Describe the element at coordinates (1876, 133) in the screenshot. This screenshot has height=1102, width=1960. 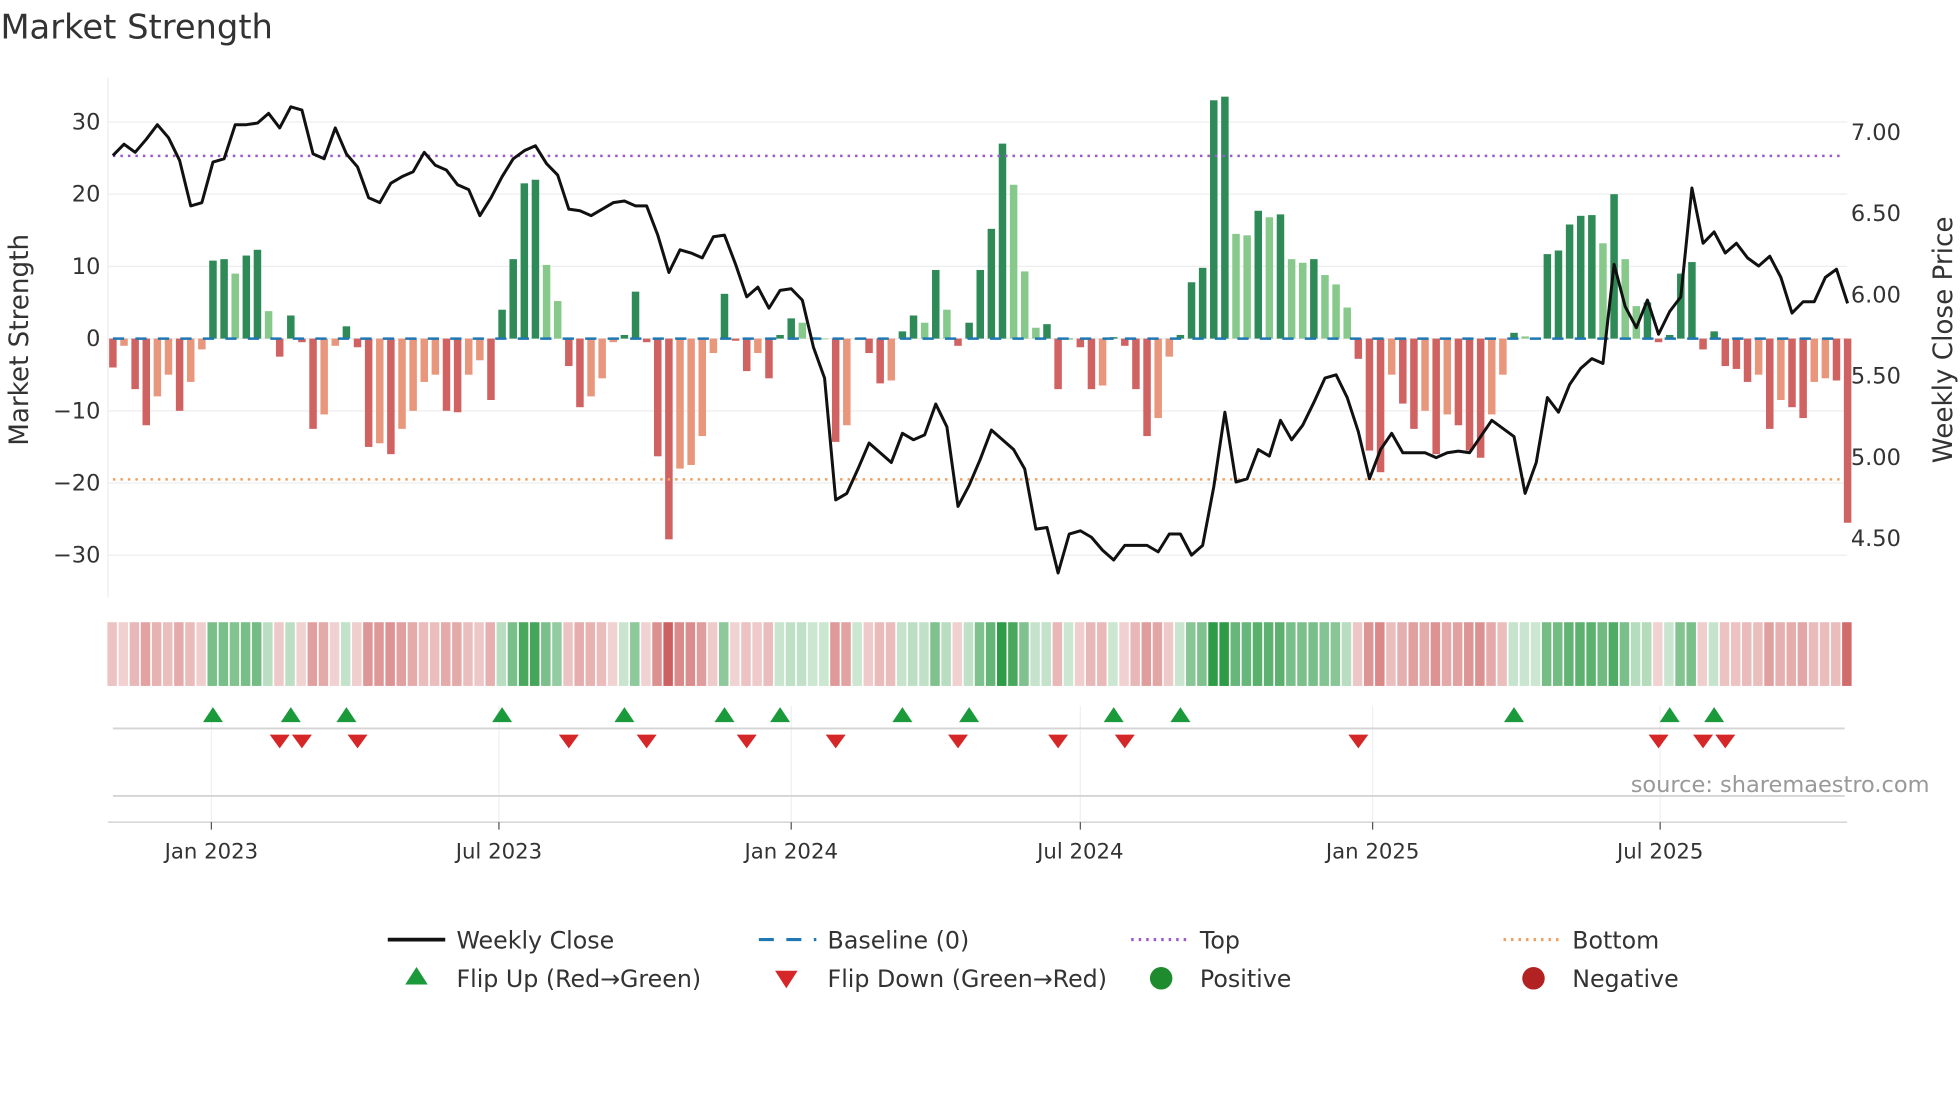
I see `y2-tick-label: 7.00` at that location.